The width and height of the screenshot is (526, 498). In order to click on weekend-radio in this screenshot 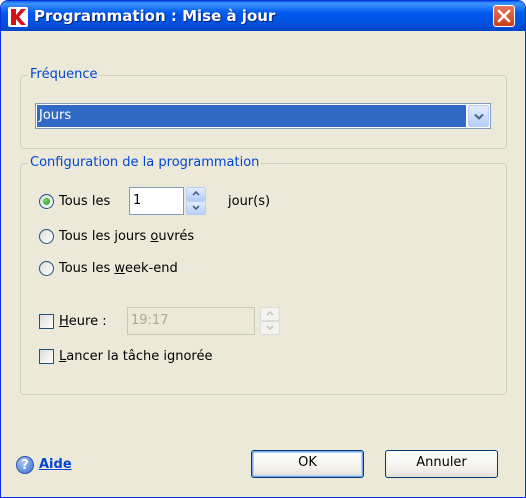, I will do `click(46, 268)`.